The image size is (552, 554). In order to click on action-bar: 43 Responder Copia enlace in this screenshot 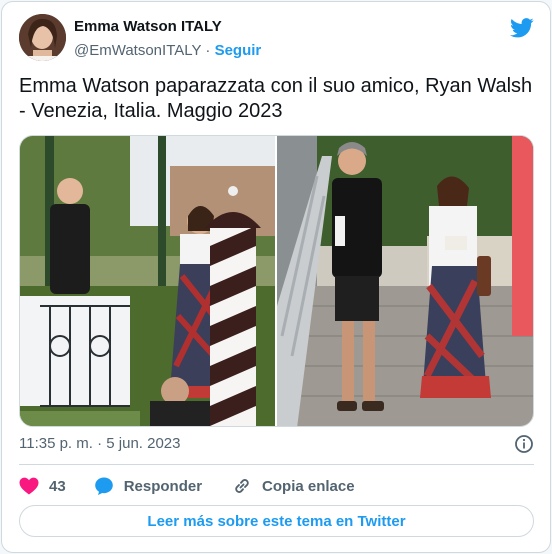, I will do `click(187, 486)`.